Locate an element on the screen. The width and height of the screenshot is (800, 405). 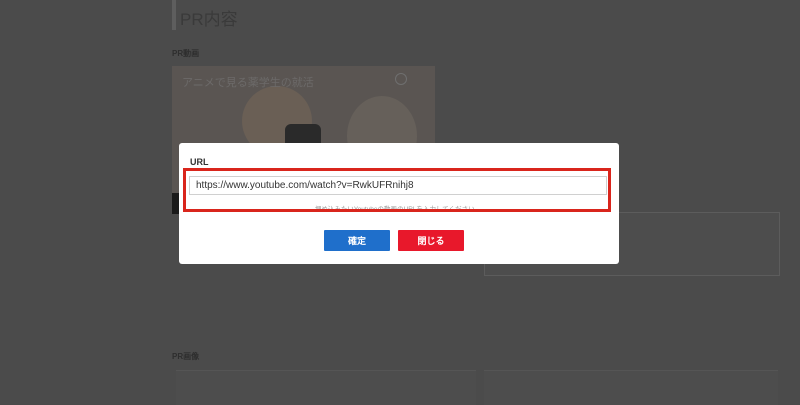
video-title: アニメで見る薬学生の就活 is located at coordinates (248, 83).